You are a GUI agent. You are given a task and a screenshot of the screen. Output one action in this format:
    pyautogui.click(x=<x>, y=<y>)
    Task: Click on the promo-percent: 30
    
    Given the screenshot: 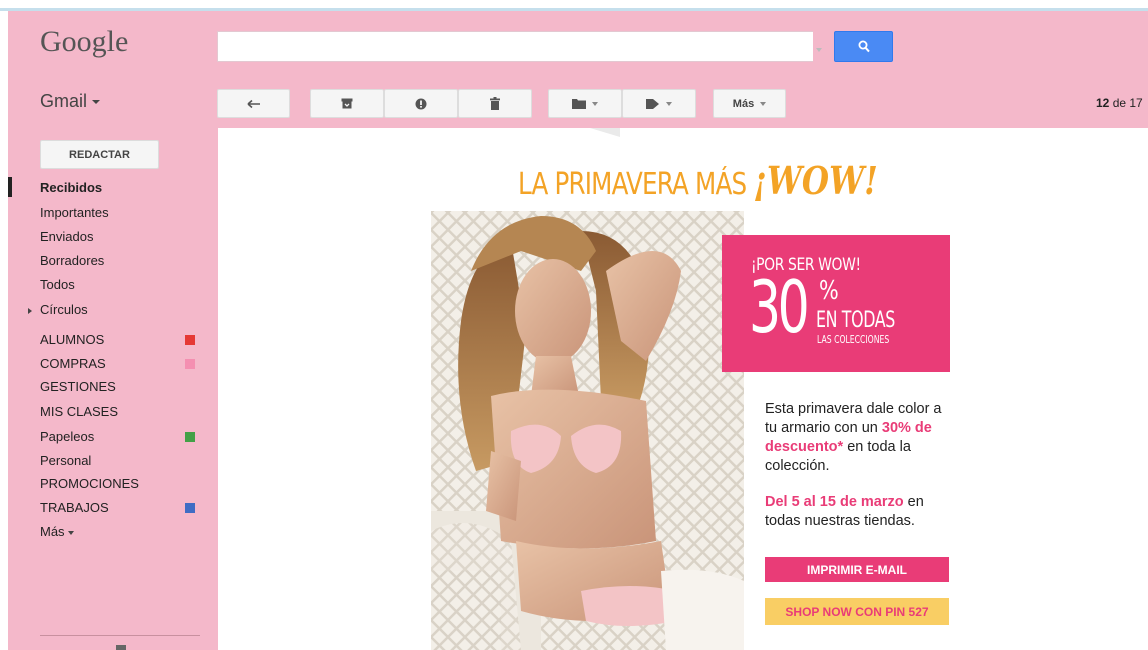 What is the action you would take?
    pyautogui.click(x=779, y=307)
    